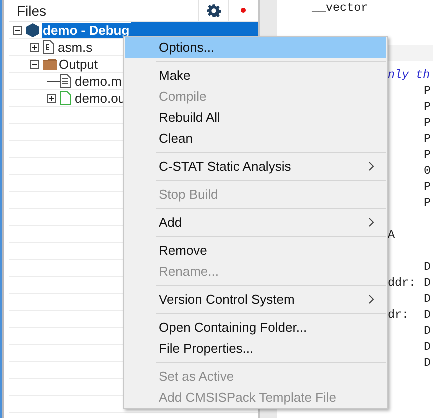 The width and height of the screenshot is (433, 418). I want to click on code-label: dr:, so click(399, 315).